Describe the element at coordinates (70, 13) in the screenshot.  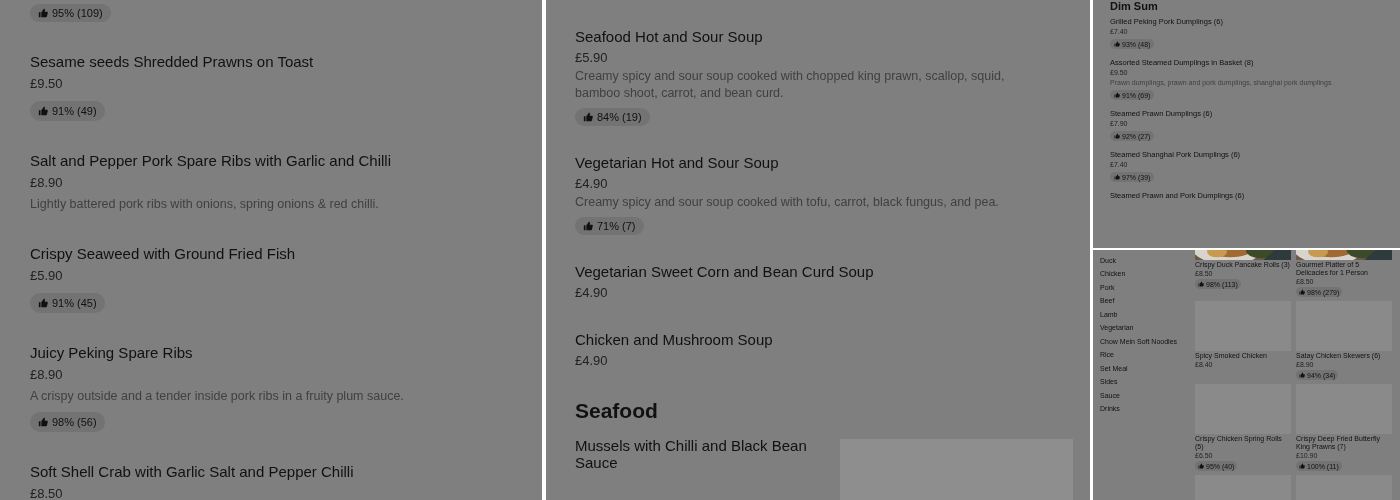
I see `rating-badge: 95% (109)` at that location.